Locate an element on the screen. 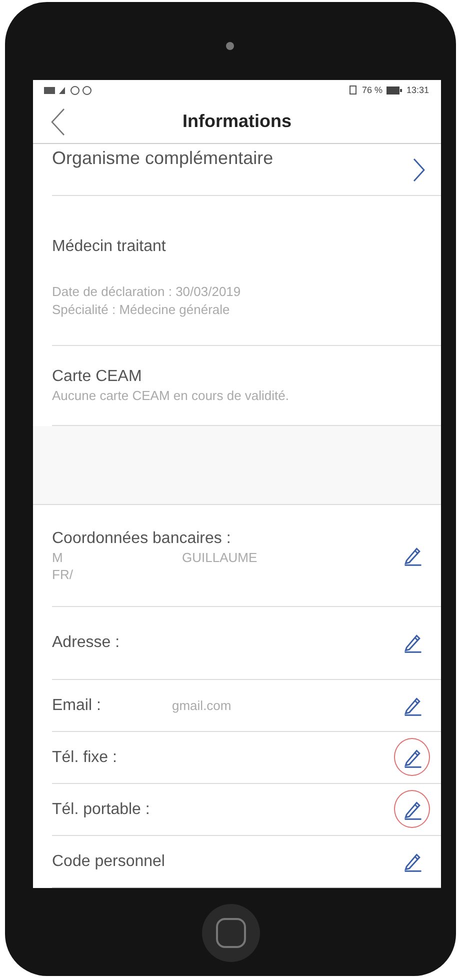  detail-text: Aucune carte CEAM en cours de validité. is located at coordinates (171, 395).